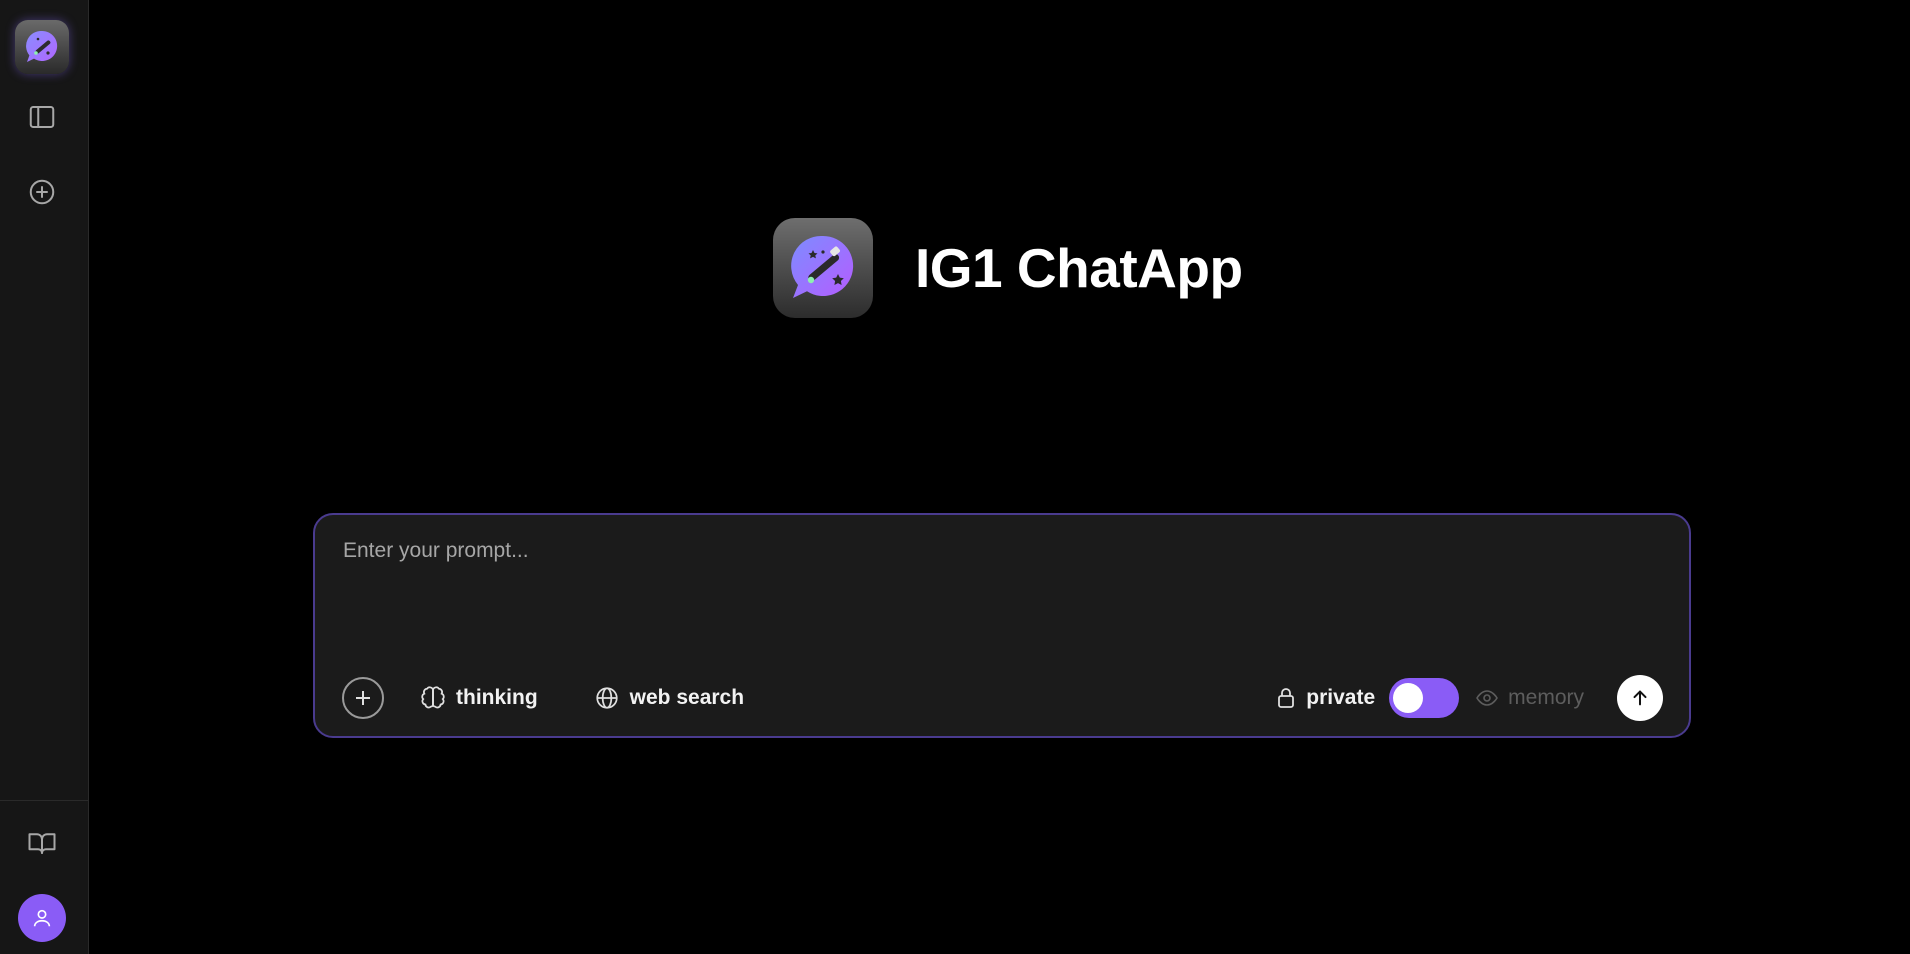 The image size is (1910, 954). I want to click on memory-label: memory, so click(1546, 697).